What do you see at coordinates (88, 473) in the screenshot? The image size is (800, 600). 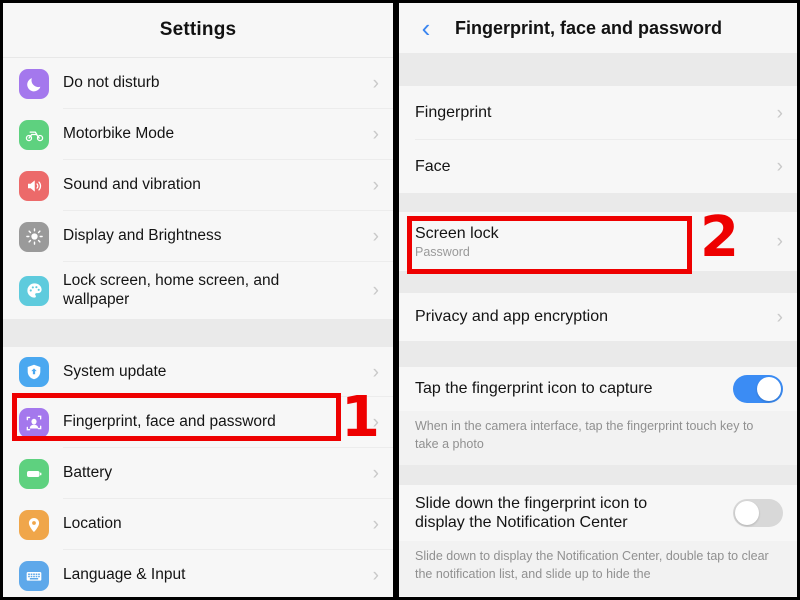 I see `sidebar-item-label: Battery` at bounding box center [88, 473].